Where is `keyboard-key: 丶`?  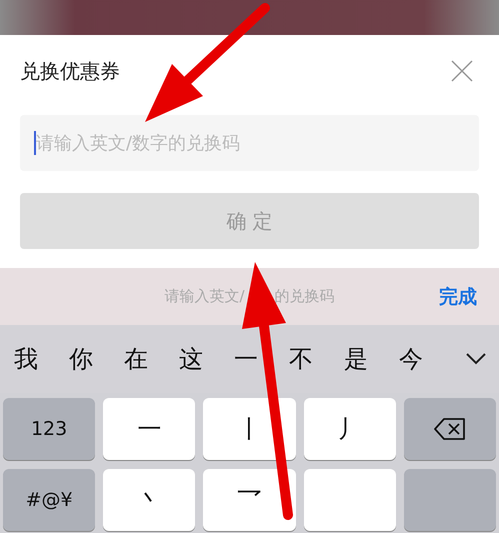 keyboard-key: 丶 is located at coordinates (149, 500).